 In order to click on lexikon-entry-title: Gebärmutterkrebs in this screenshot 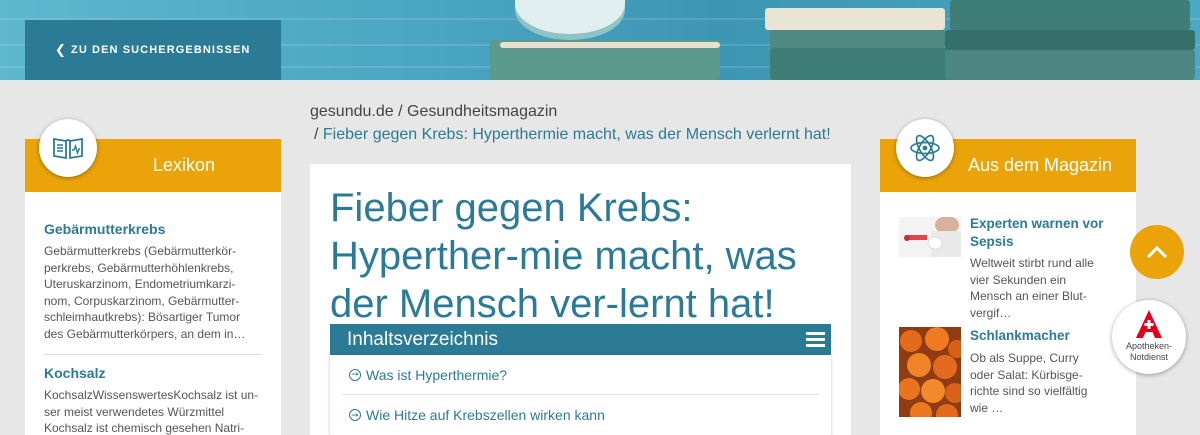, I will do `click(153, 229)`.